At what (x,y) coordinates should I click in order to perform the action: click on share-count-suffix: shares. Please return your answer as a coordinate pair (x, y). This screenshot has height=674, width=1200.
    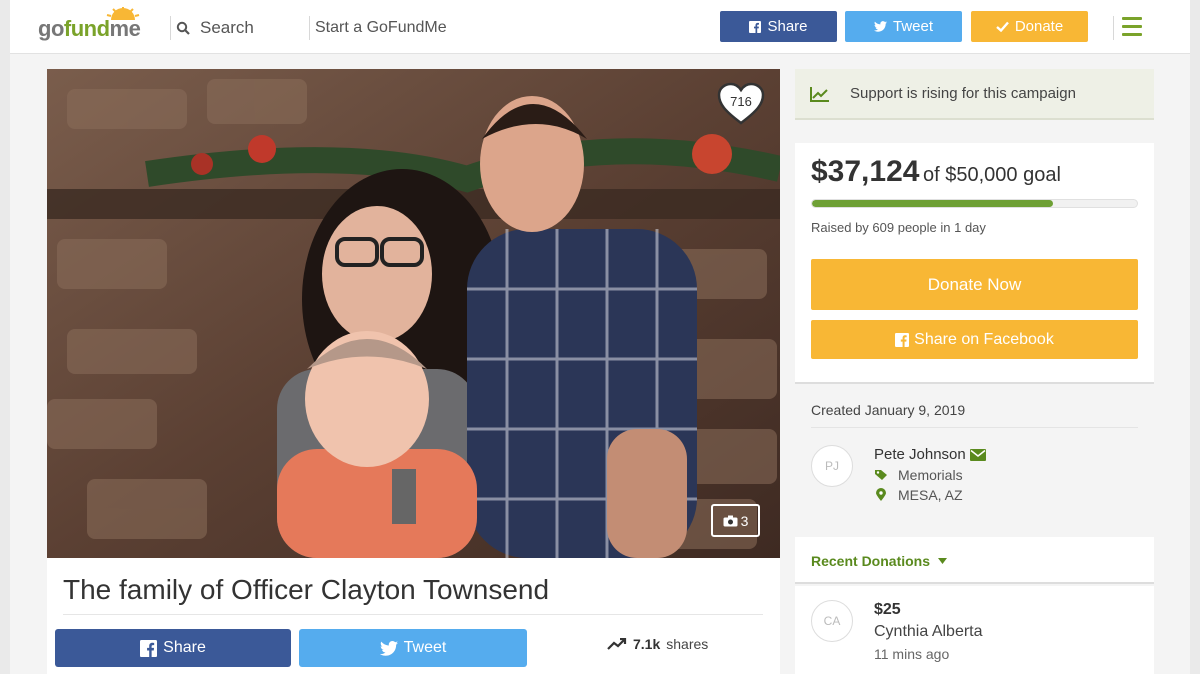
    Looking at the image, I should click on (687, 644).